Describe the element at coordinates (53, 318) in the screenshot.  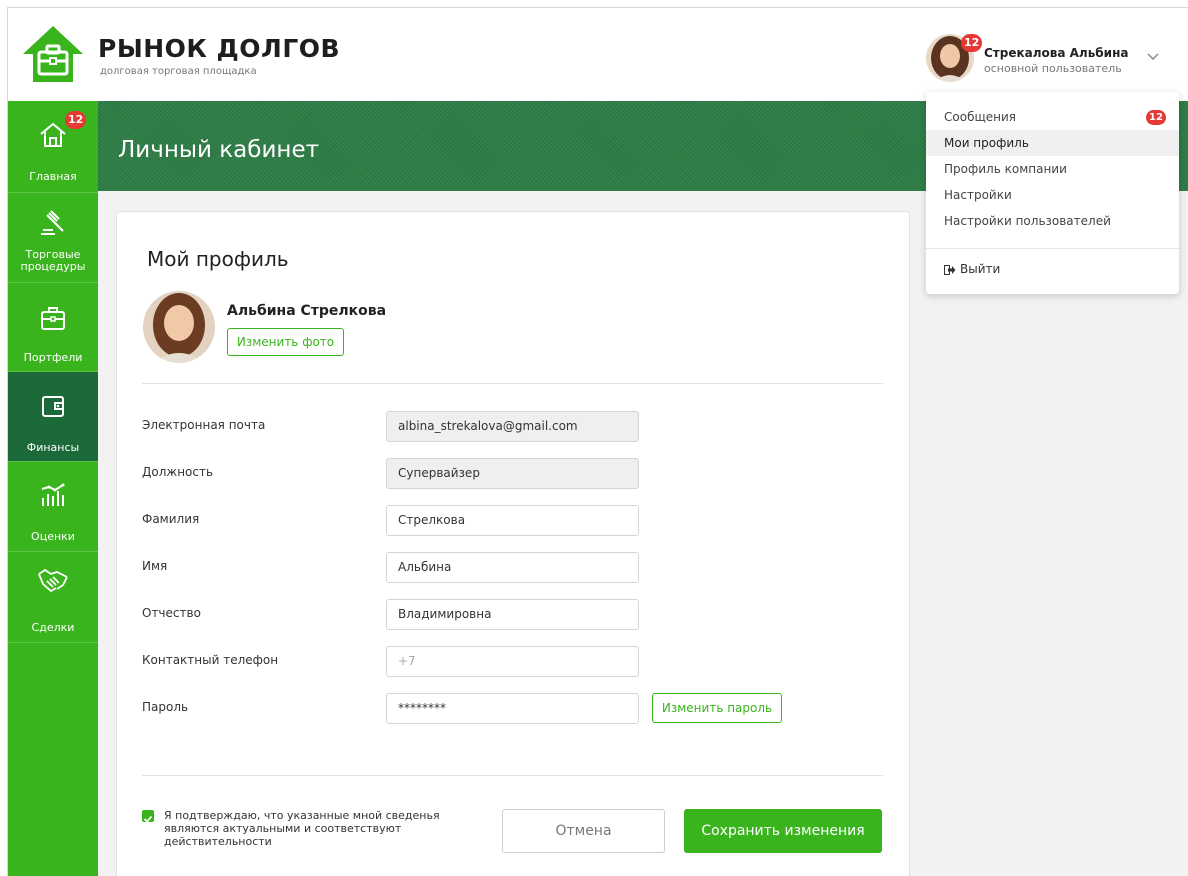
I see `briefcase-icon` at that location.